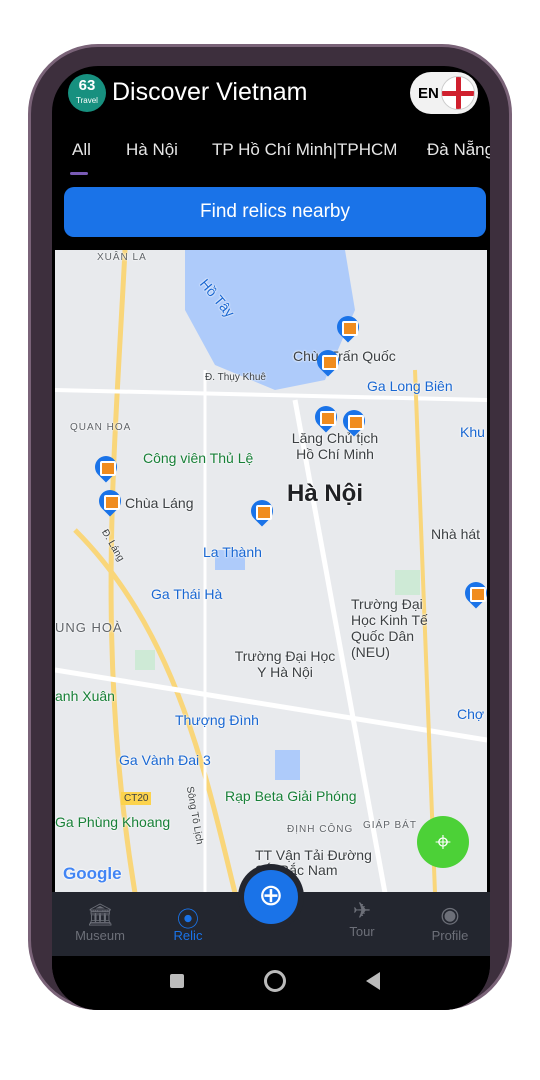 This screenshot has height=1080, width=540. I want to click on my-location-button: ⌖, so click(443, 842).